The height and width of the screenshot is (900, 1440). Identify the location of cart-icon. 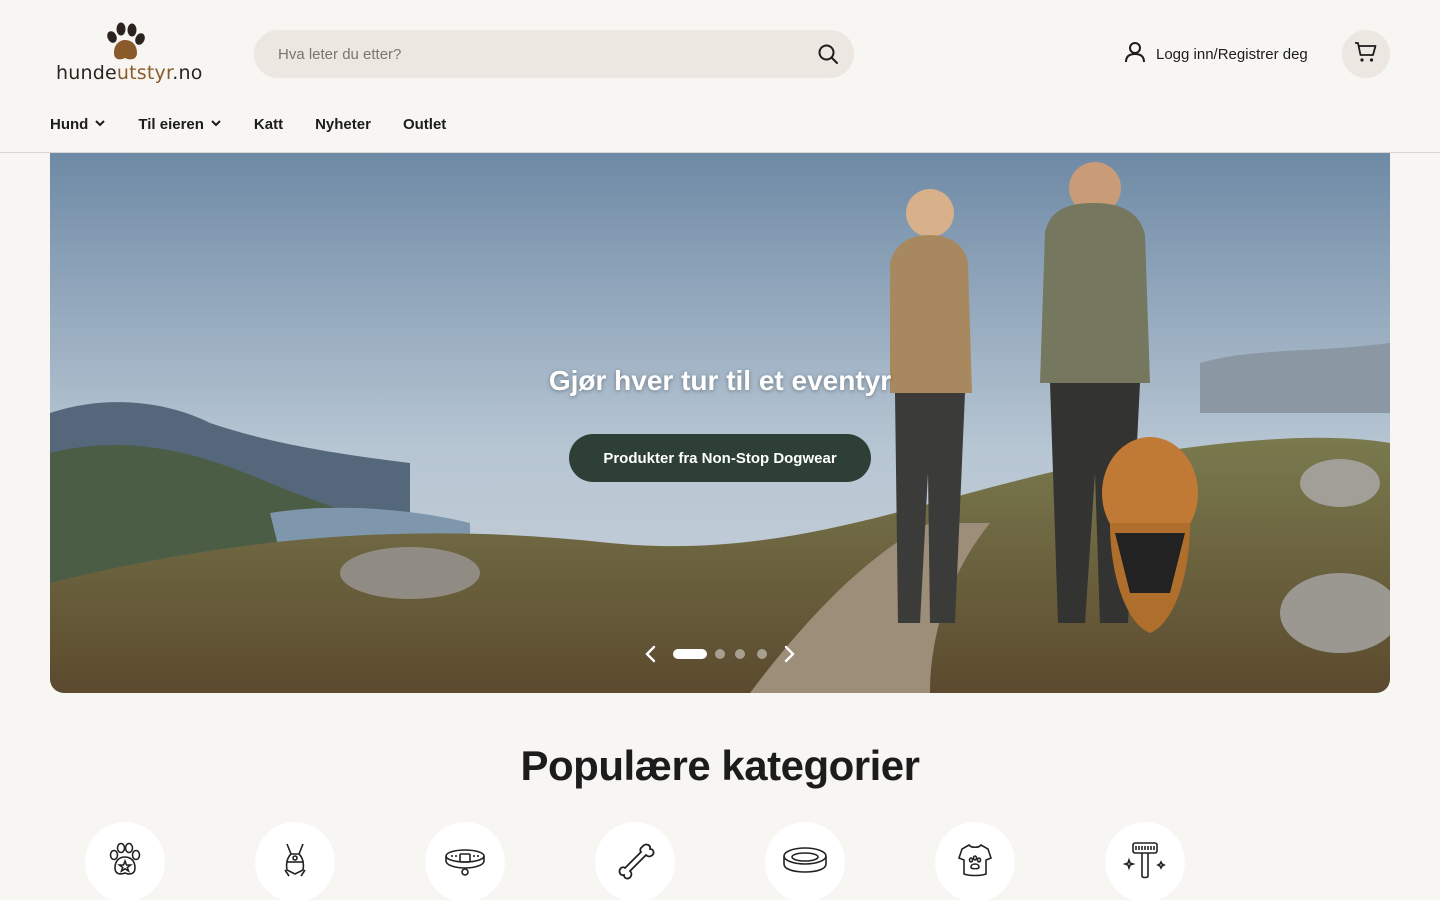
(1366, 54).